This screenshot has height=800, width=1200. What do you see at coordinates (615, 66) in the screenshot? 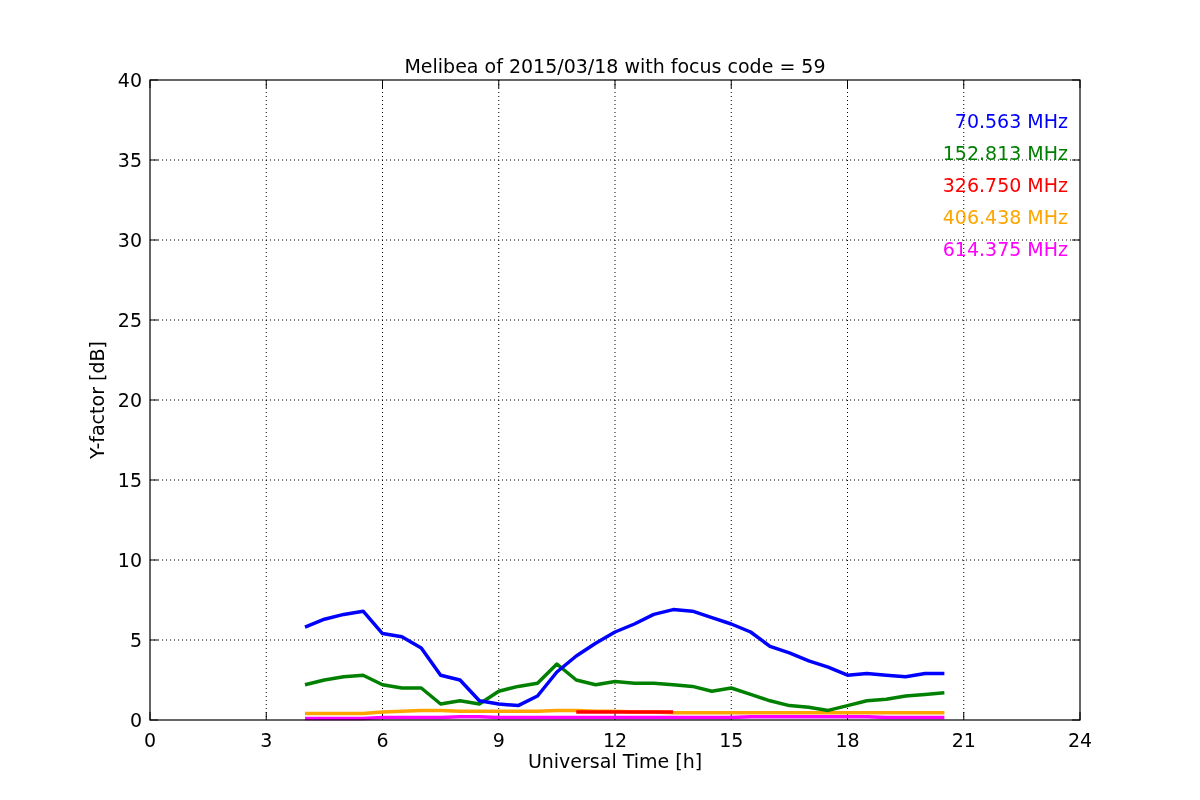
I see `chart-title: Melibea of 2015/03/18 with focus code = 59` at bounding box center [615, 66].